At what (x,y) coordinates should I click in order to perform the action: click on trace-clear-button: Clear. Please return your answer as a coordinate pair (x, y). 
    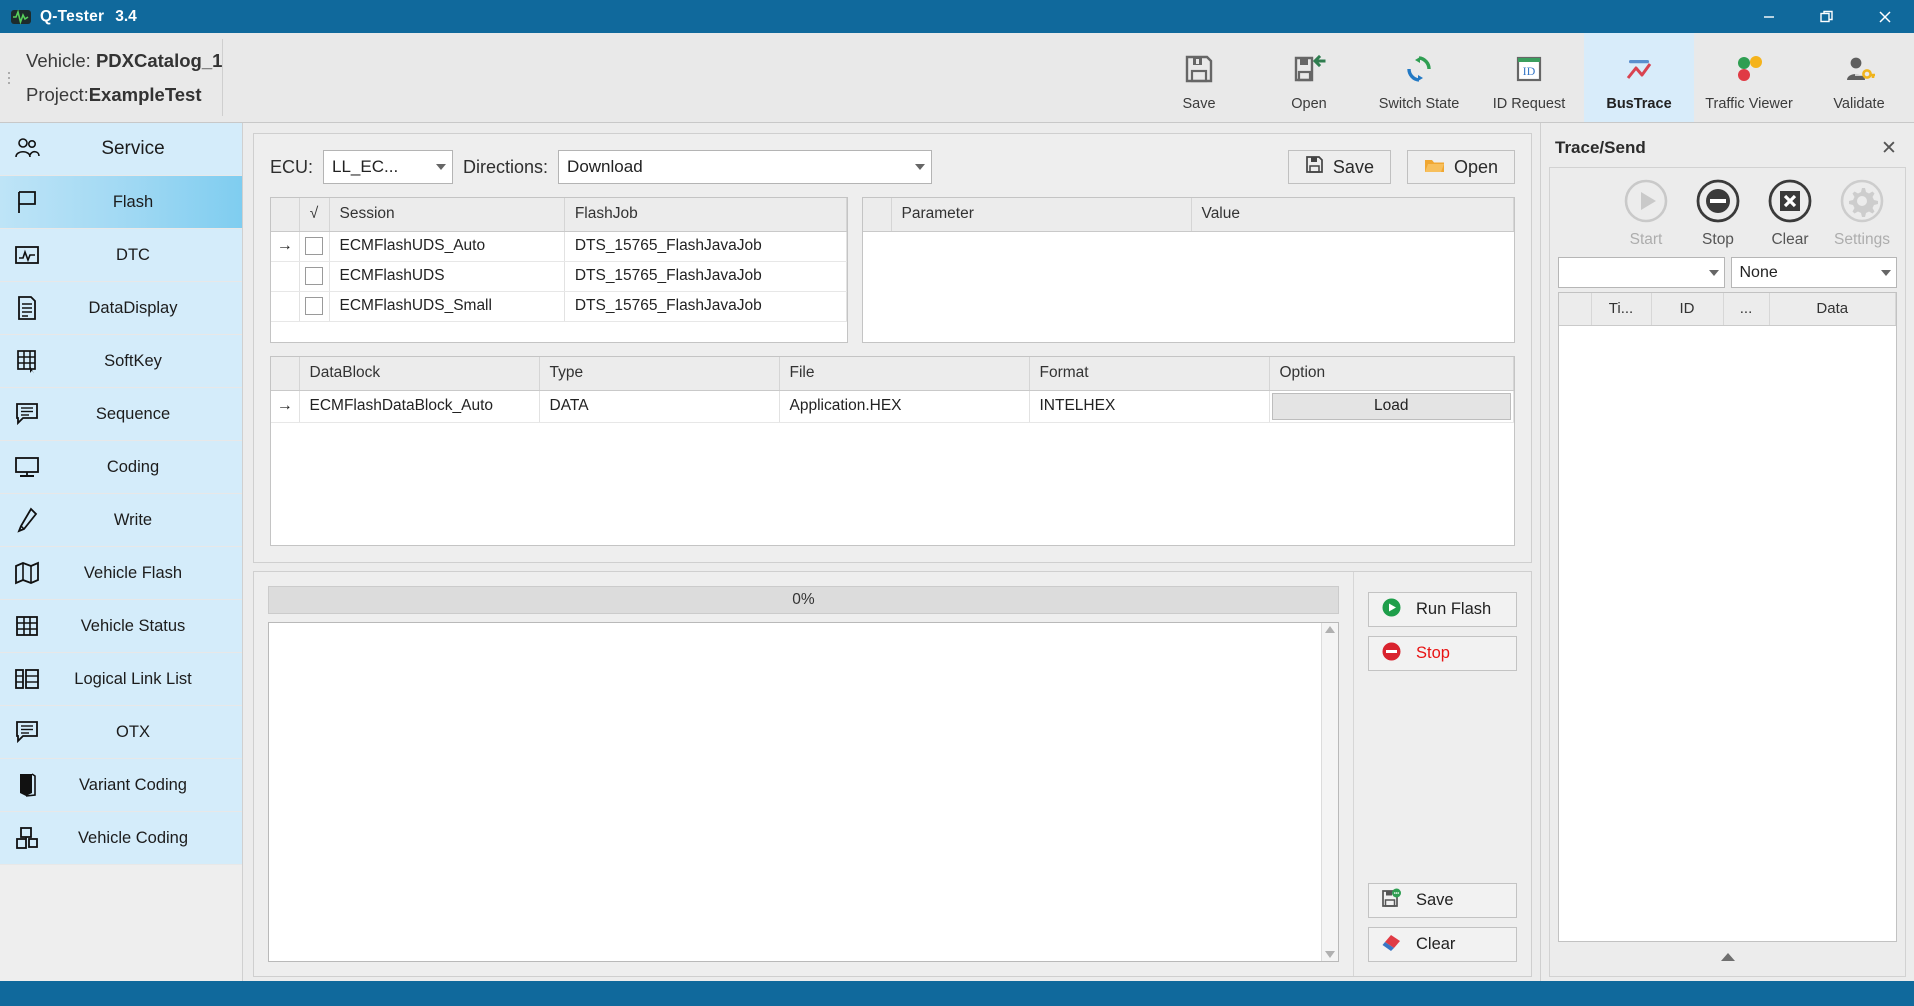
    Looking at the image, I should click on (1790, 213).